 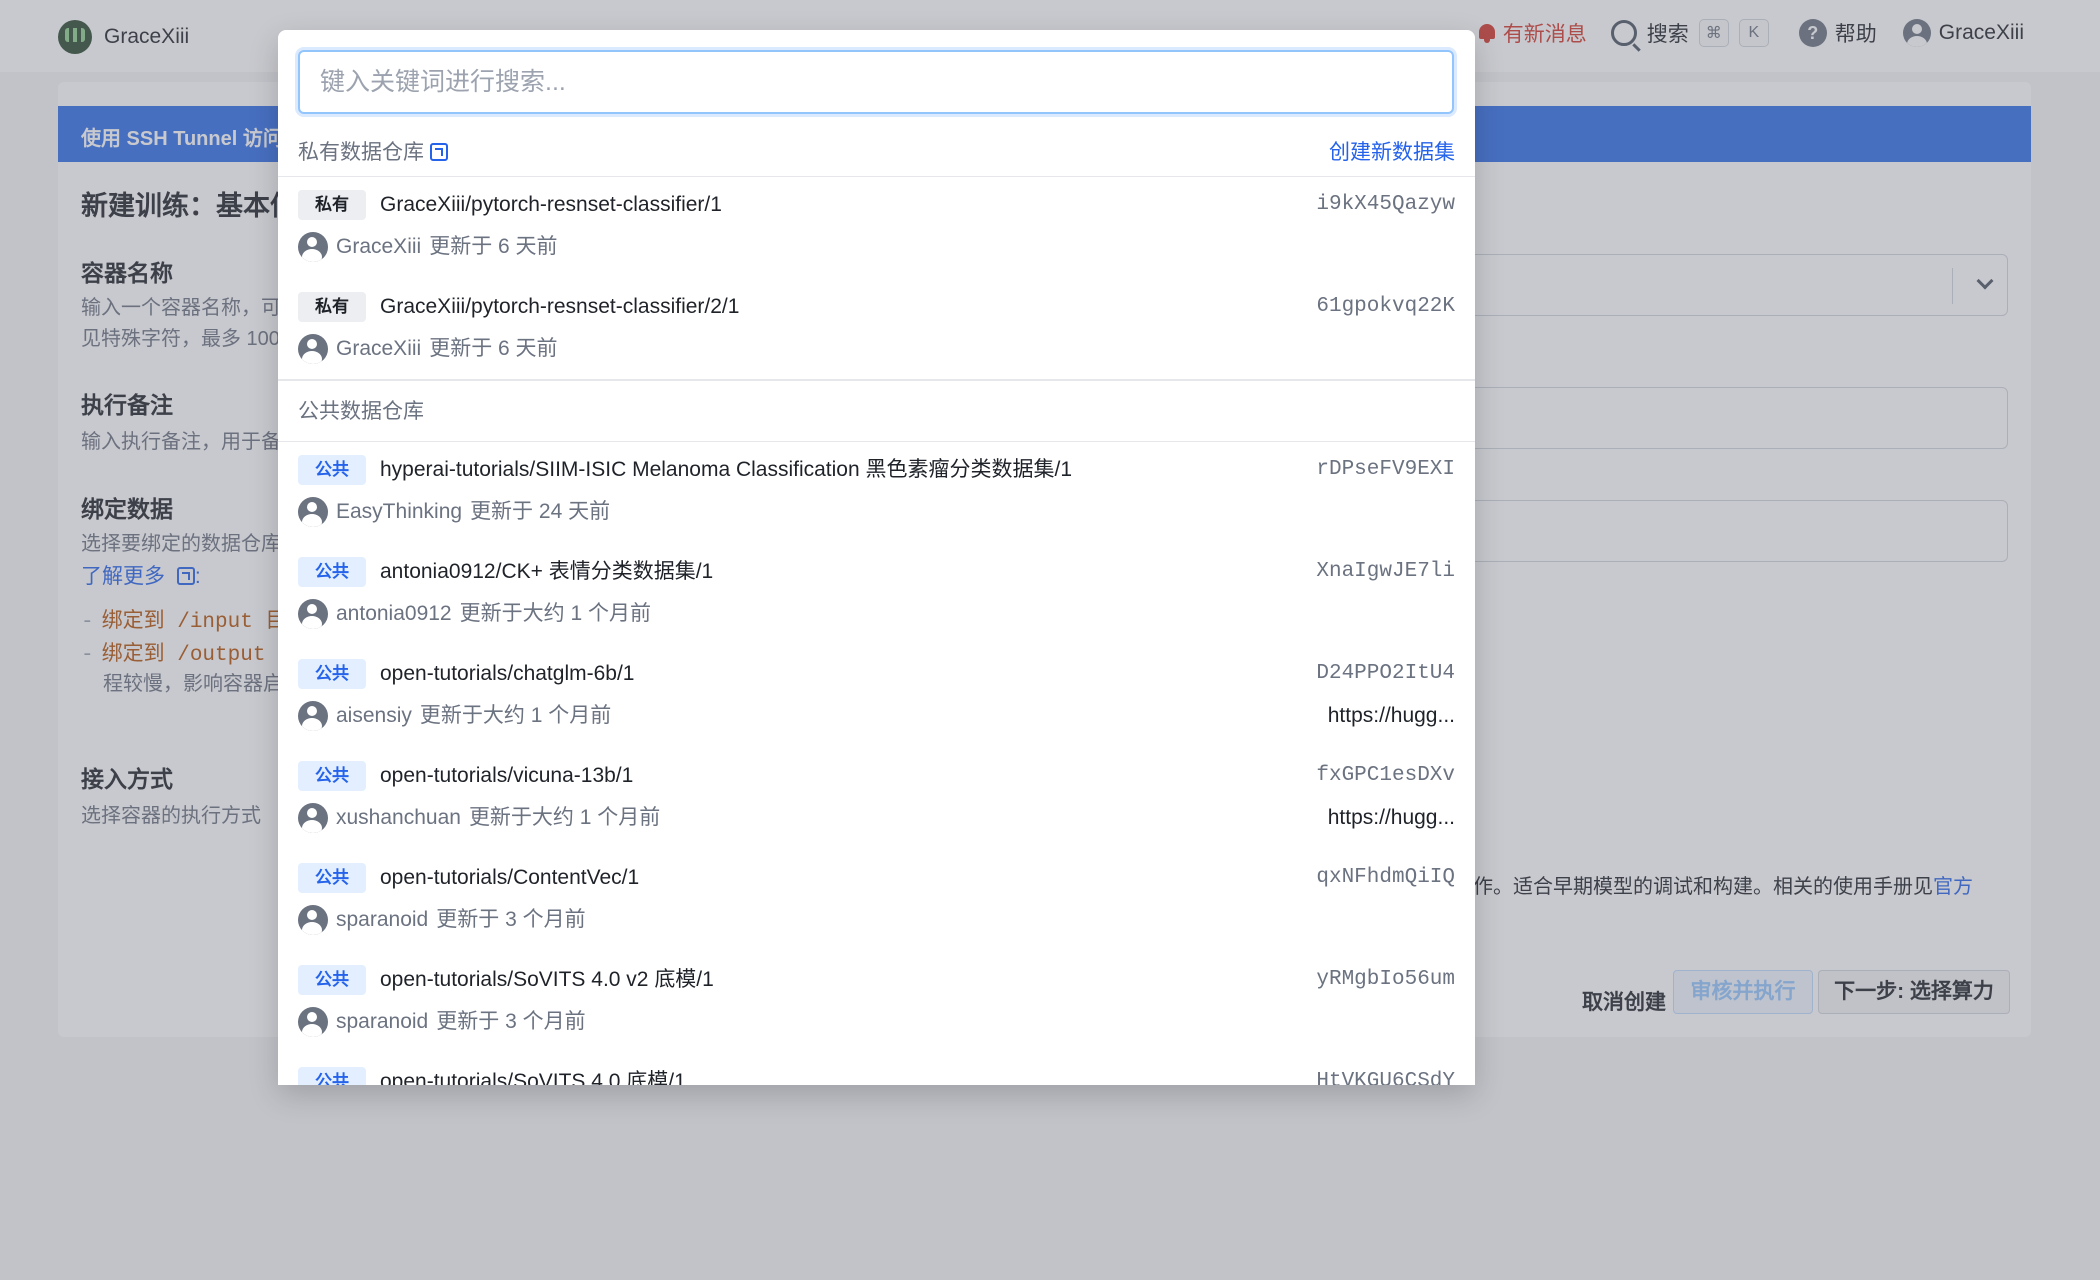 What do you see at coordinates (374, 715) in the screenshot?
I see `result-owner: aisensiy` at bounding box center [374, 715].